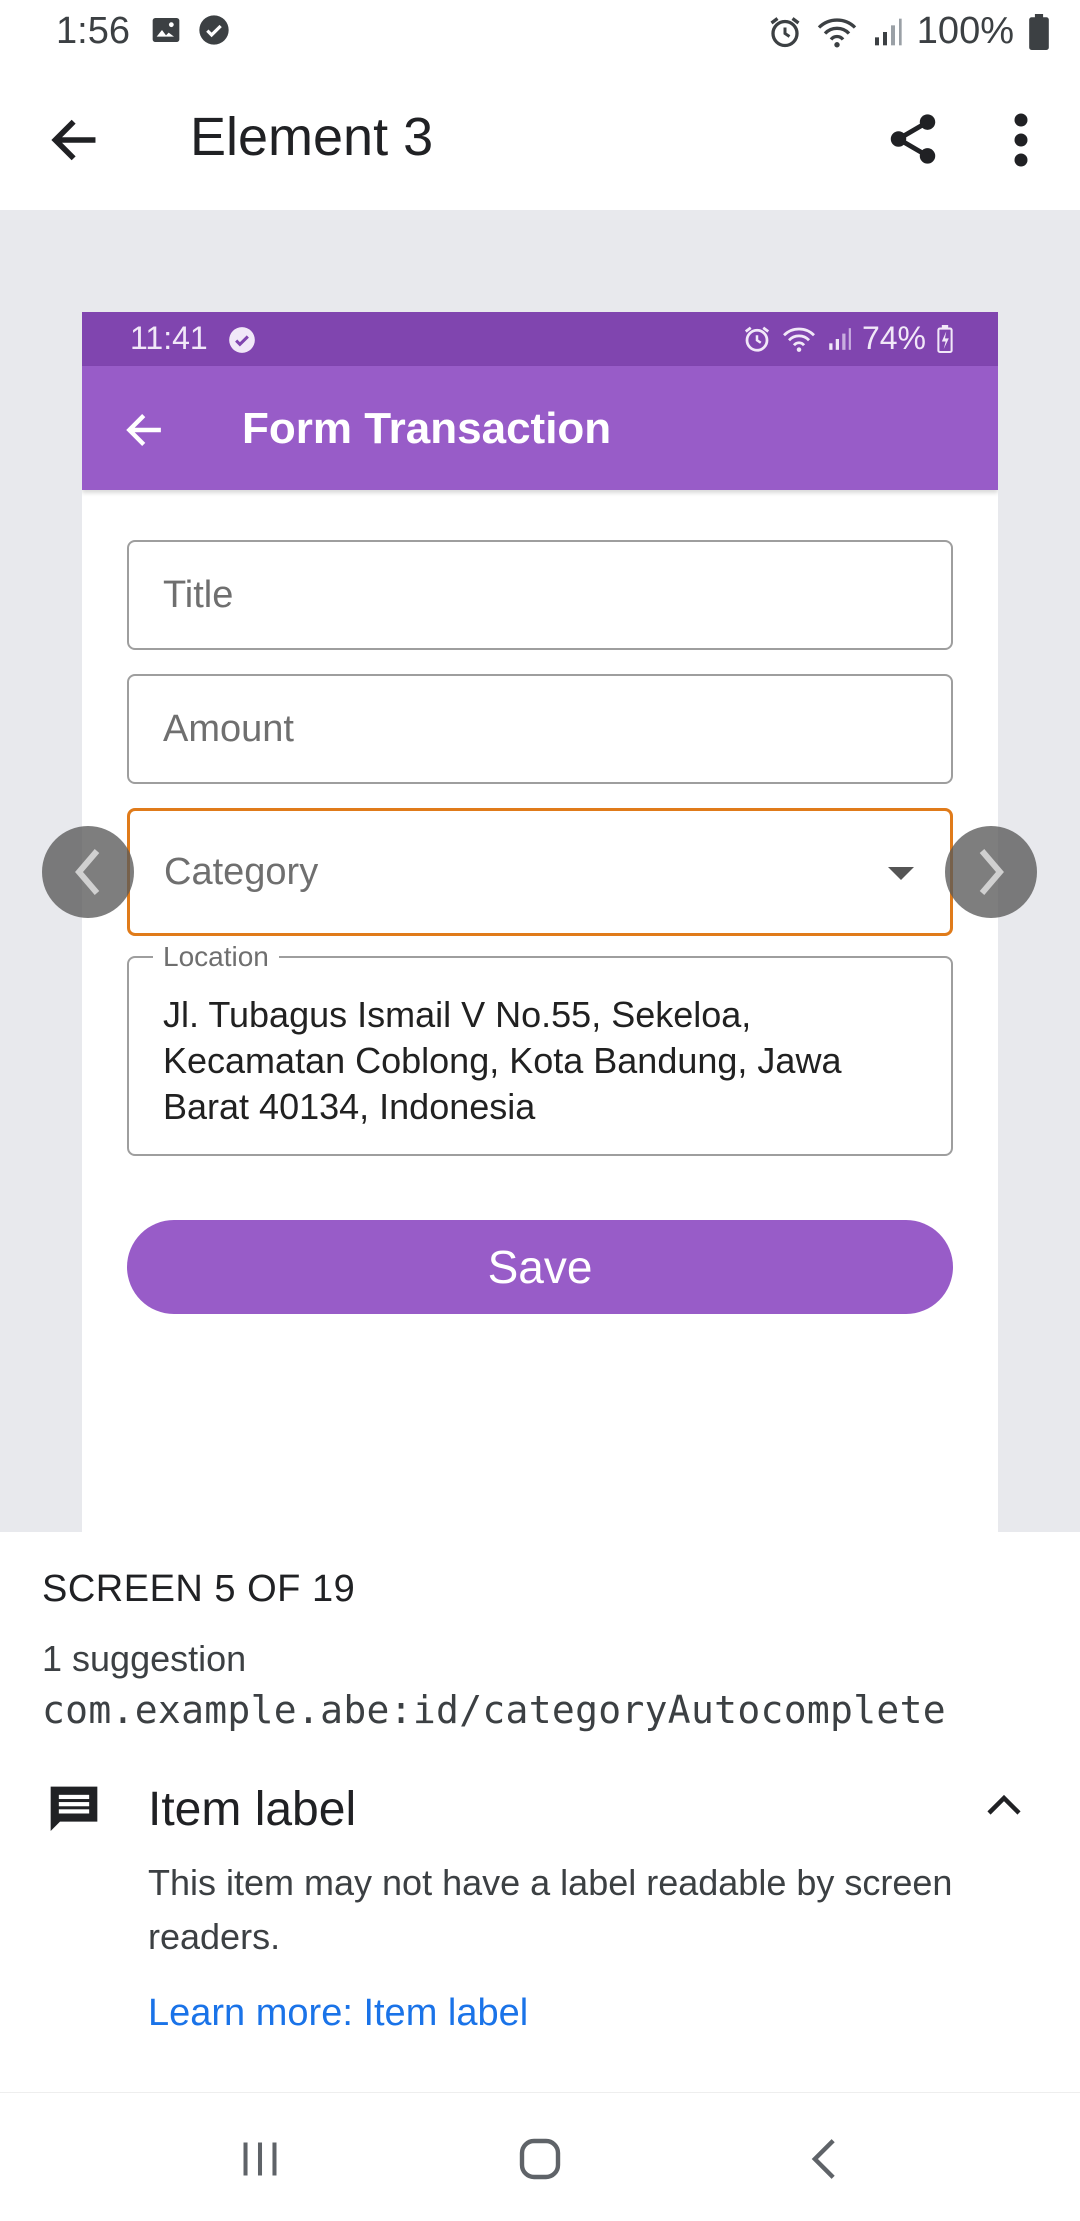 The height and width of the screenshot is (2221, 1080). What do you see at coordinates (893, 338) in the screenshot?
I see `inner-battery-text: 74%` at bounding box center [893, 338].